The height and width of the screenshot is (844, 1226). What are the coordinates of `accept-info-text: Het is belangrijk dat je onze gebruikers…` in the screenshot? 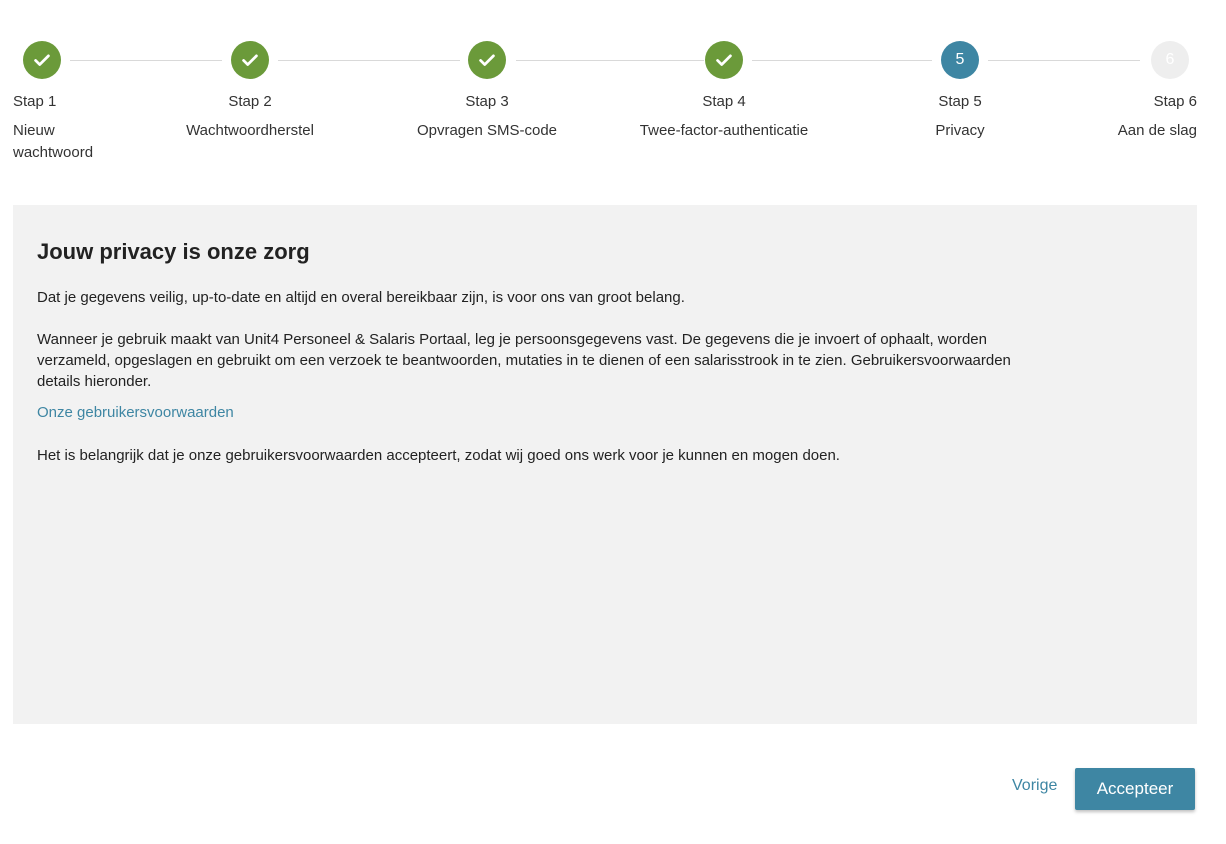 It's located at (438, 455).